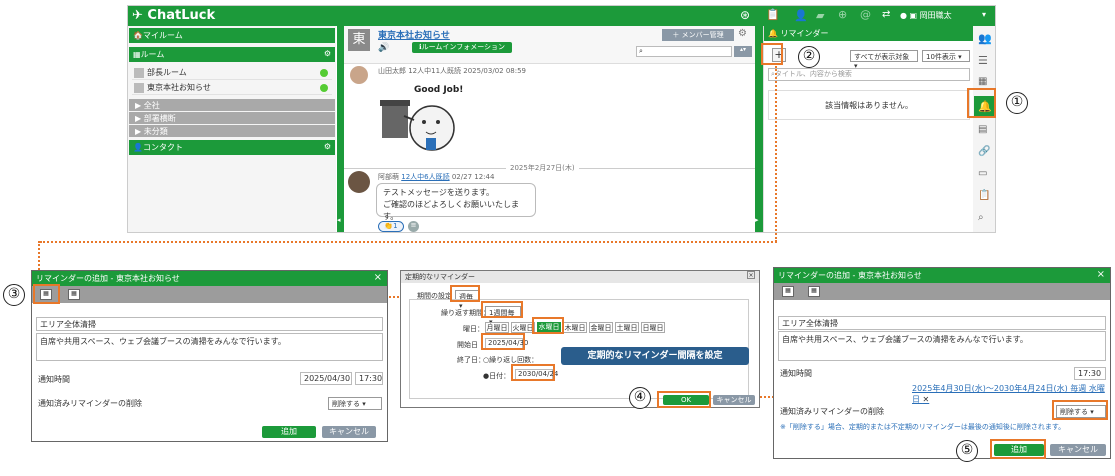  What do you see at coordinates (684, 399) in the screenshot?
I see `highlight-ok-button` at bounding box center [684, 399].